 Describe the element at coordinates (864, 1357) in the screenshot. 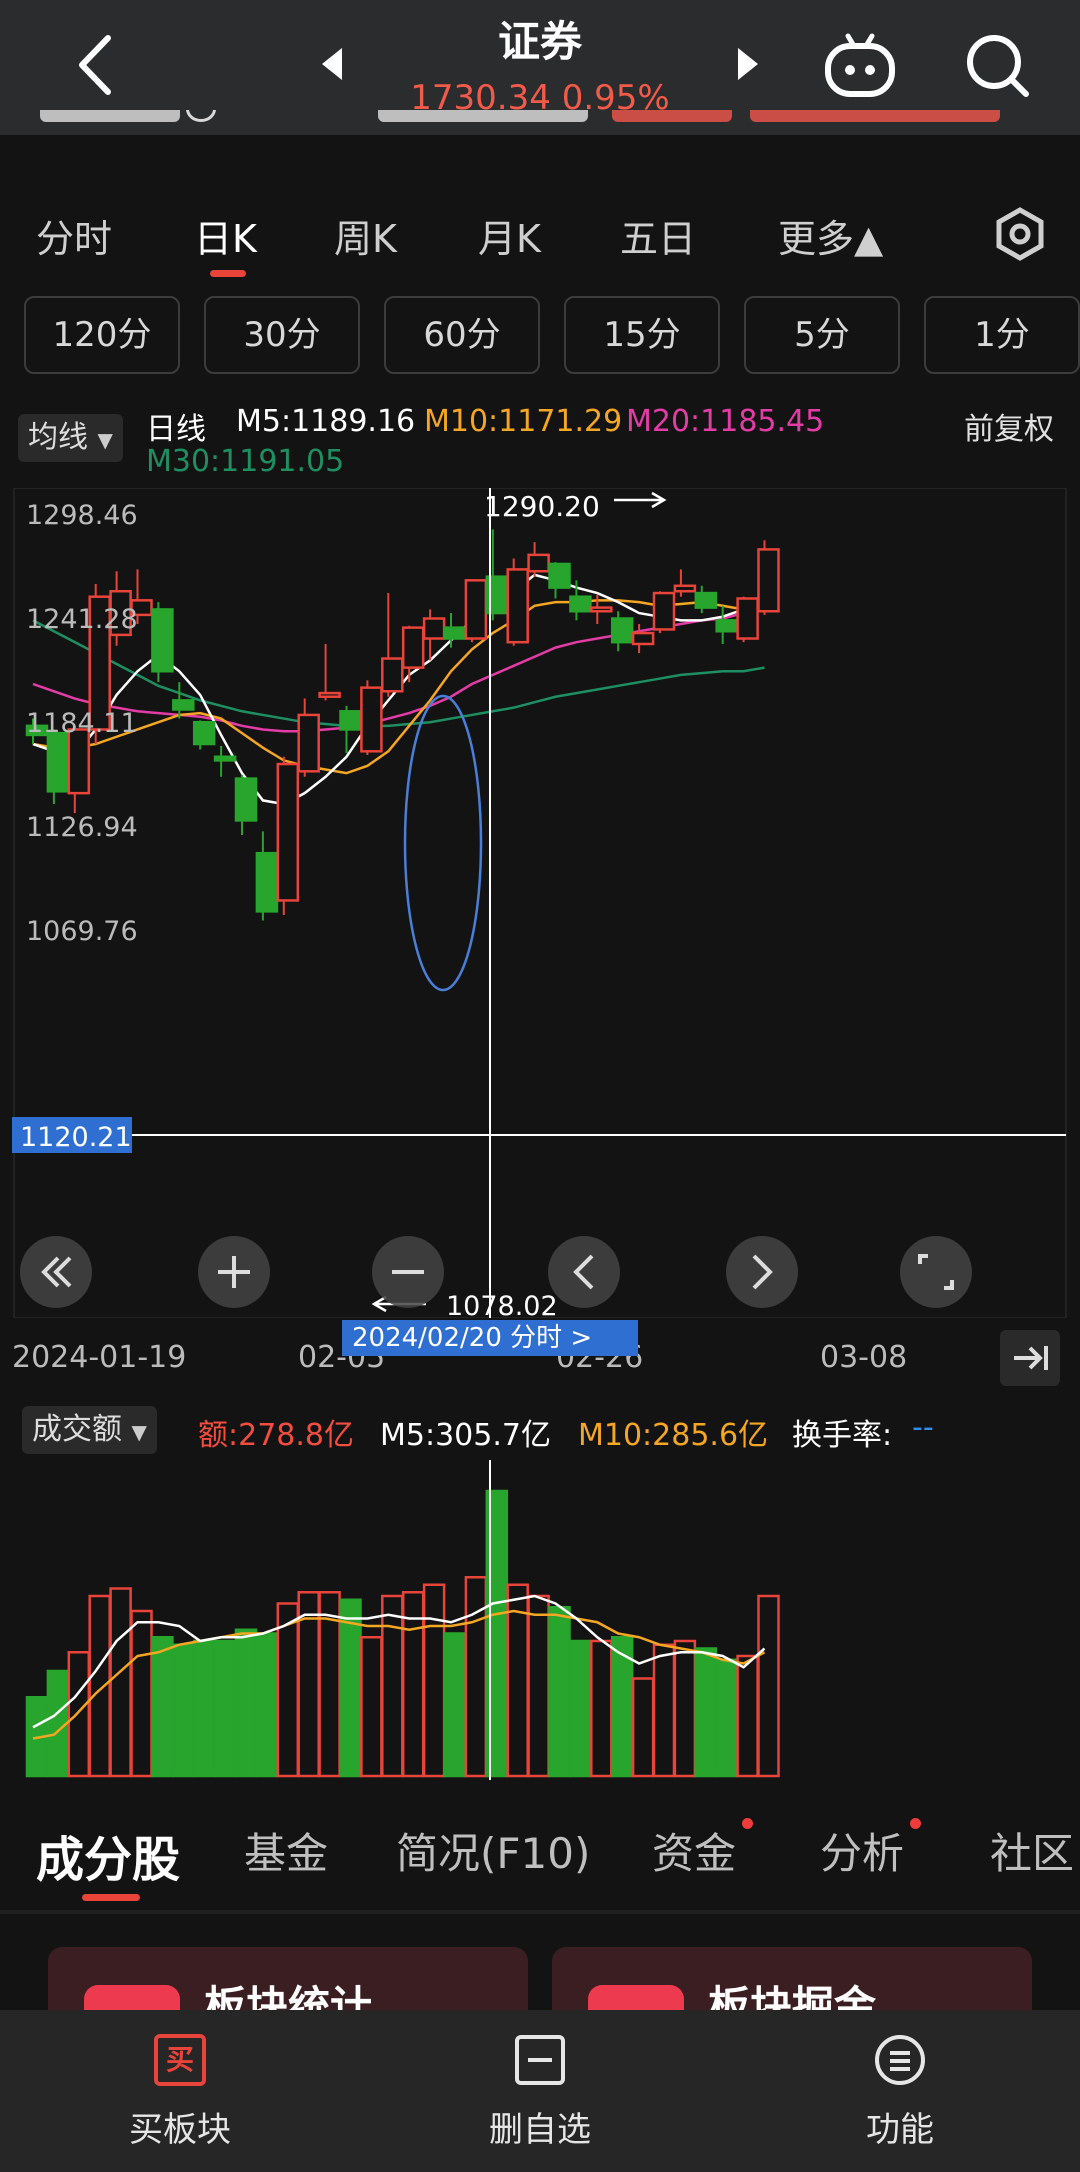

I see `date-label-3: 03-08` at that location.